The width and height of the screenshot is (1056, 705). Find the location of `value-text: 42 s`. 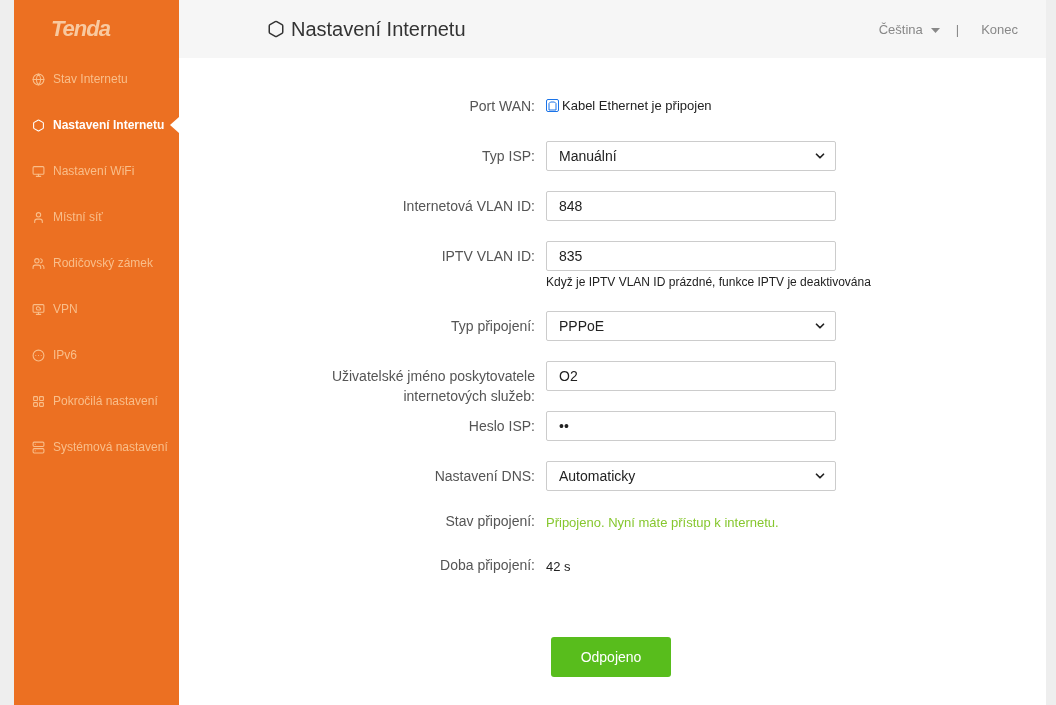

value-text: 42 s is located at coordinates (559, 567).